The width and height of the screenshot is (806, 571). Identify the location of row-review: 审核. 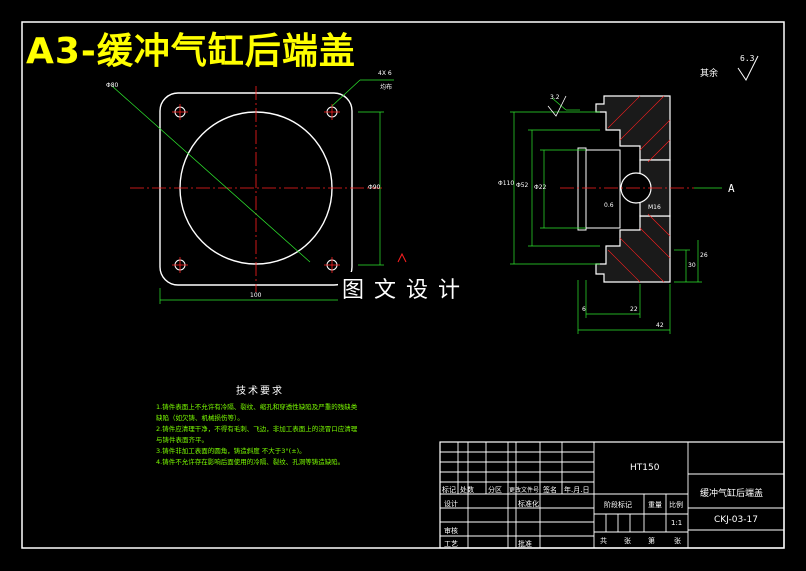
(451, 531).